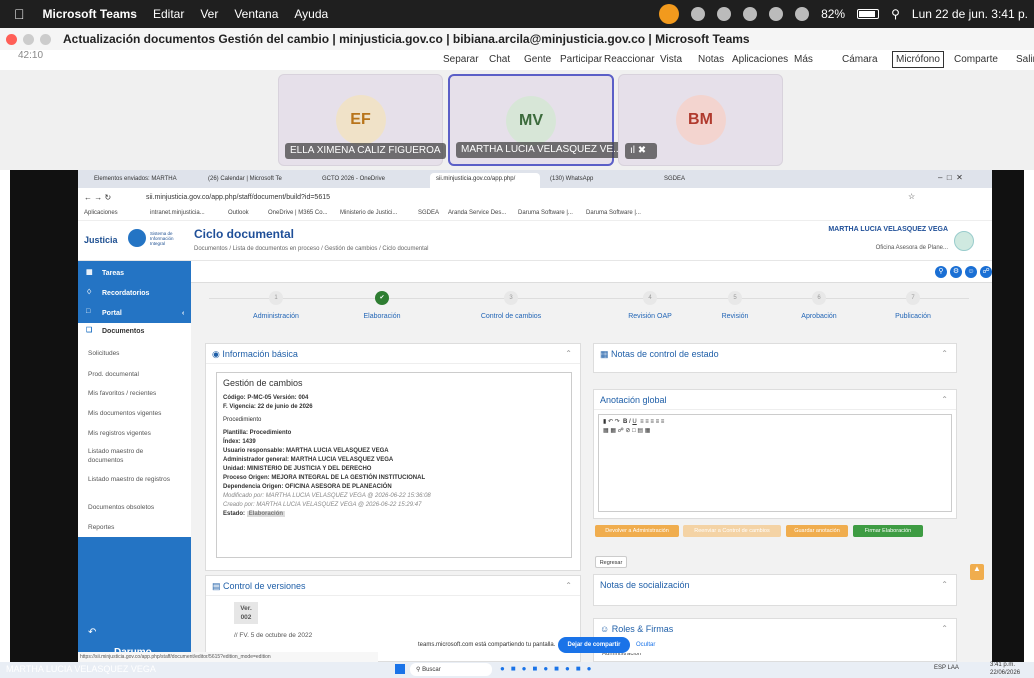 This screenshot has width=1034, height=678. I want to click on salir-button: Salir, so click(1025, 59).